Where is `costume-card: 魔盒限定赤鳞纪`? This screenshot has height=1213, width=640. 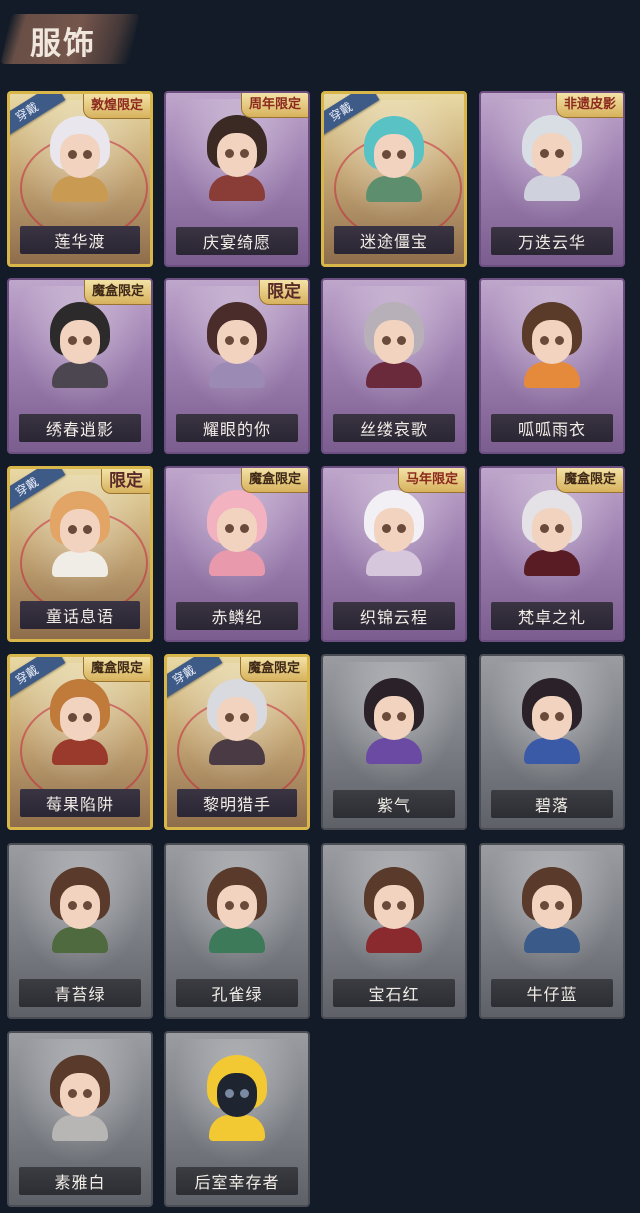 costume-card: 魔盒限定赤鳞纪 is located at coordinates (237, 554).